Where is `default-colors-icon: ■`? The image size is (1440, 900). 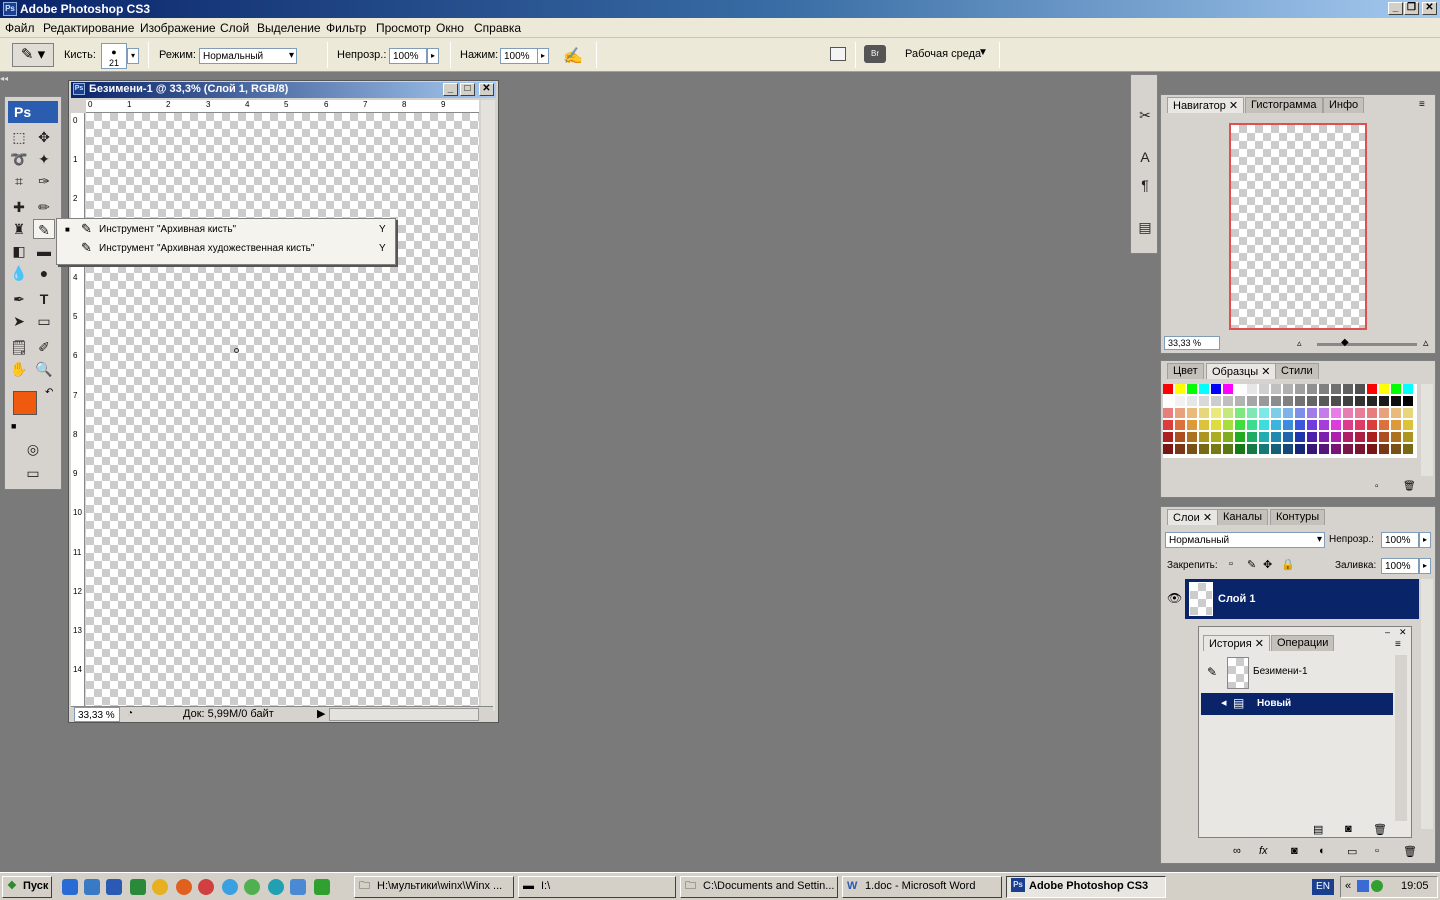
default-colors-icon: ■ is located at coordinates (13, 426).